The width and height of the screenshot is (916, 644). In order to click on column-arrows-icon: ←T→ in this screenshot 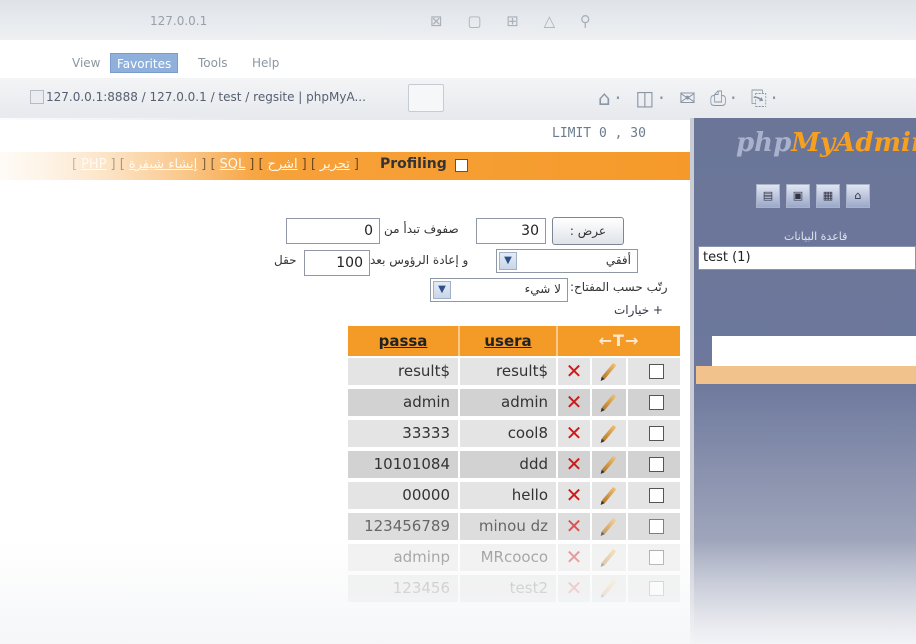, I will do `click(619, 341)`.